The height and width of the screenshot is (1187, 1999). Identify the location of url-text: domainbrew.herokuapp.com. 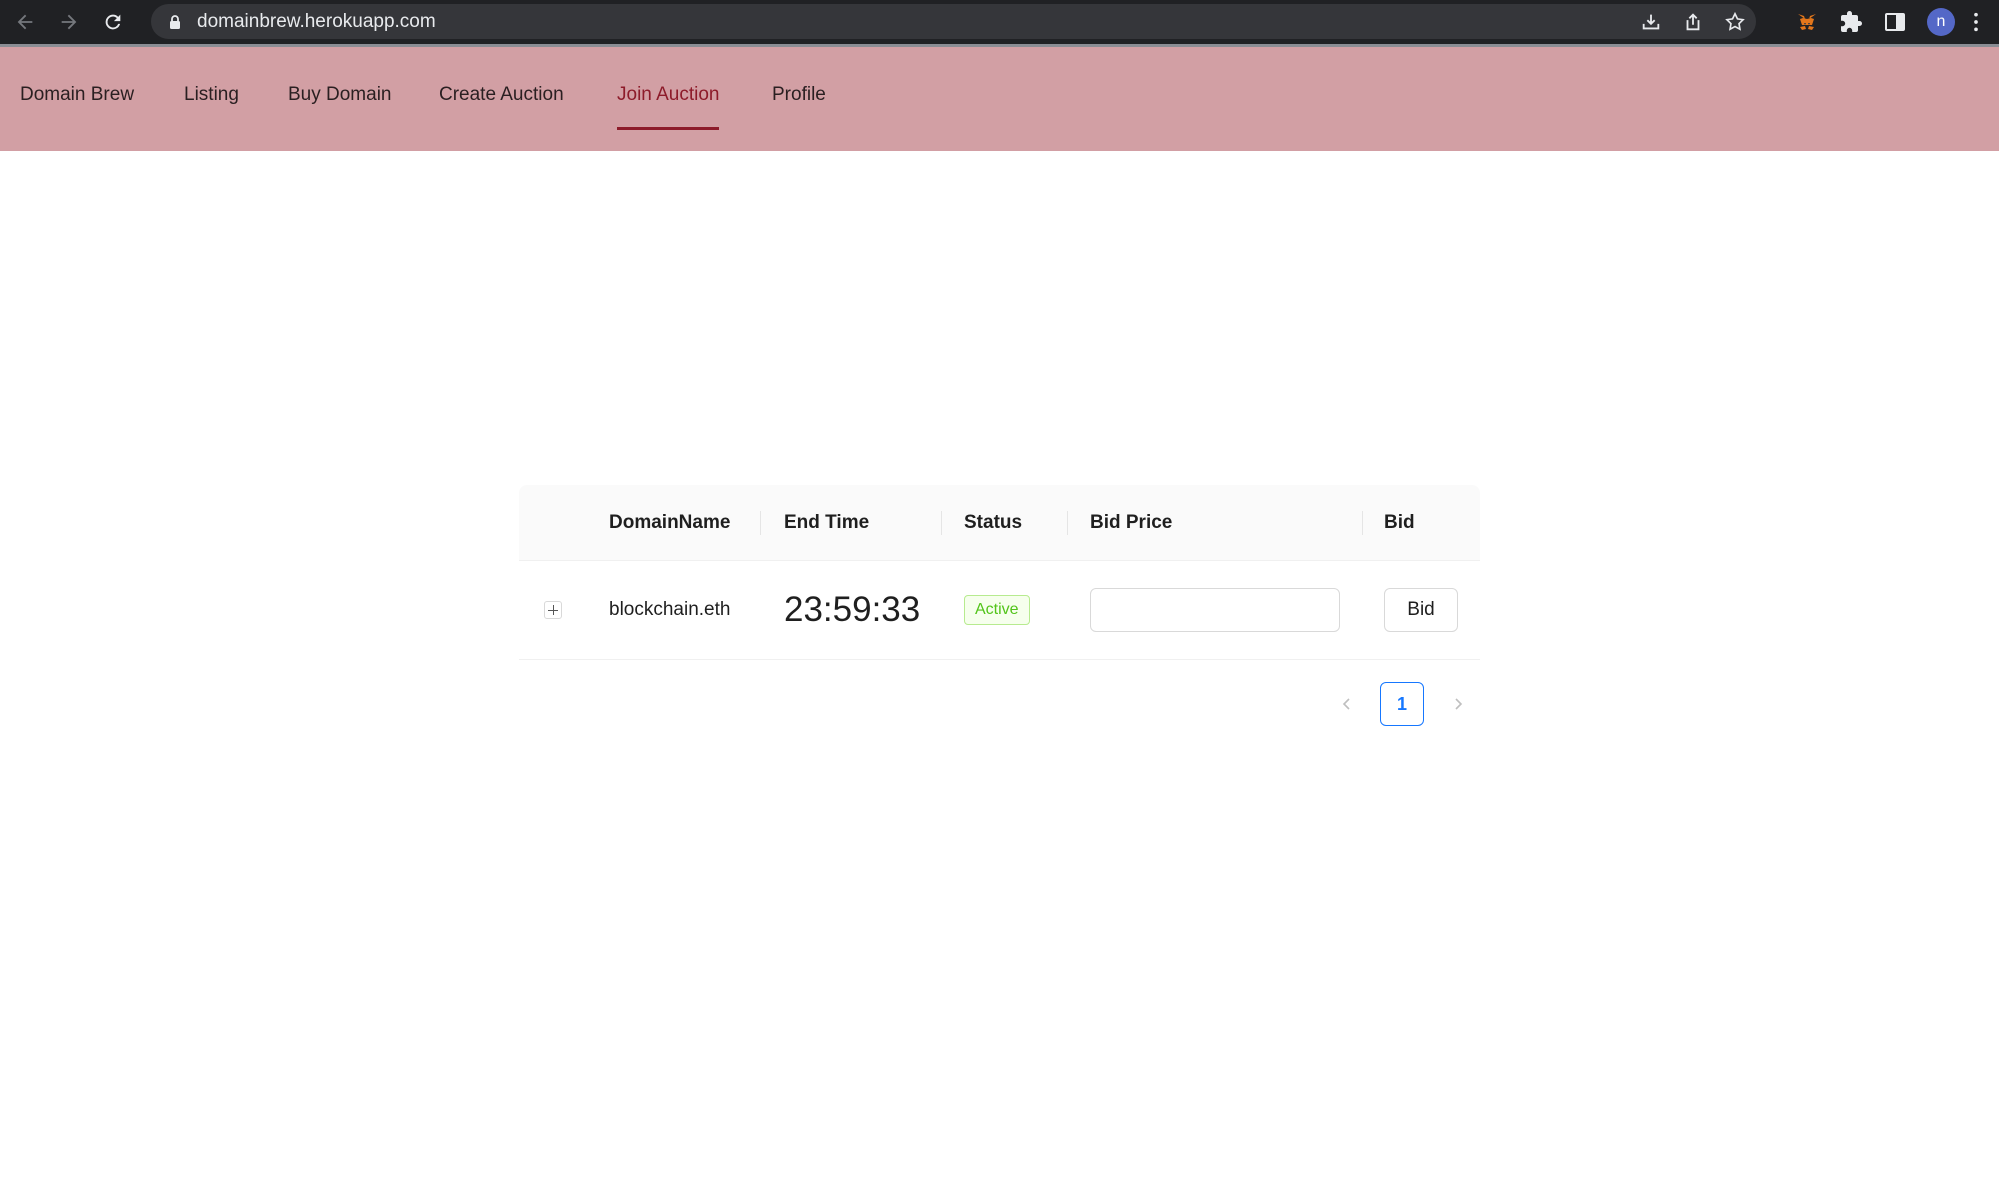
(316, 21).